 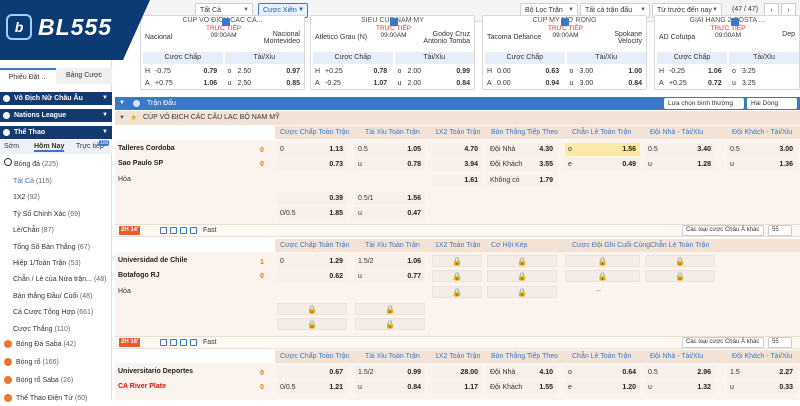 I want to click on next-goal-cell: Đội Nhà 4.30, so click(x=522, y=149).